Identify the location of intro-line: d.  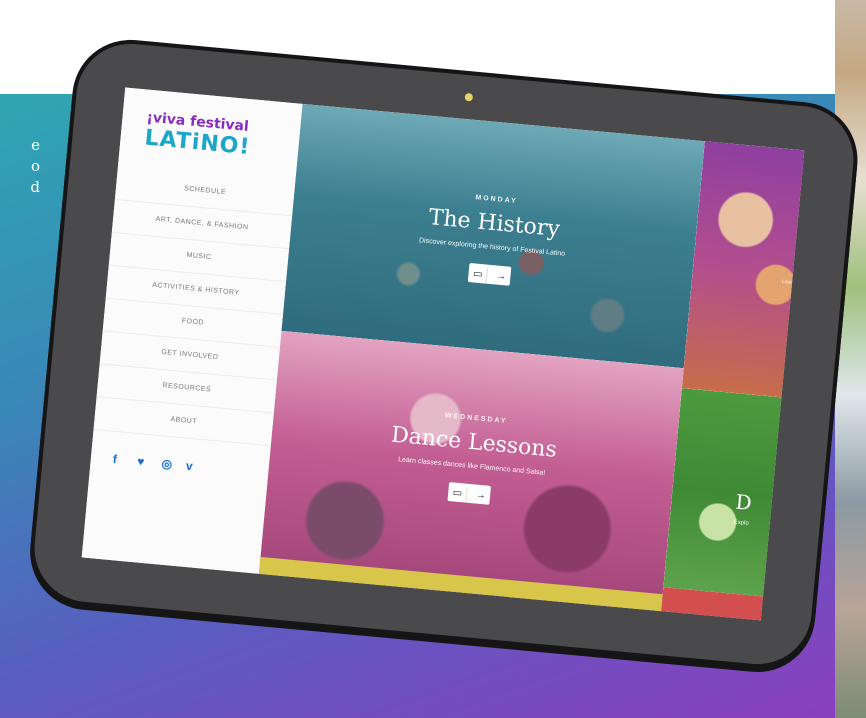
(35, 187).